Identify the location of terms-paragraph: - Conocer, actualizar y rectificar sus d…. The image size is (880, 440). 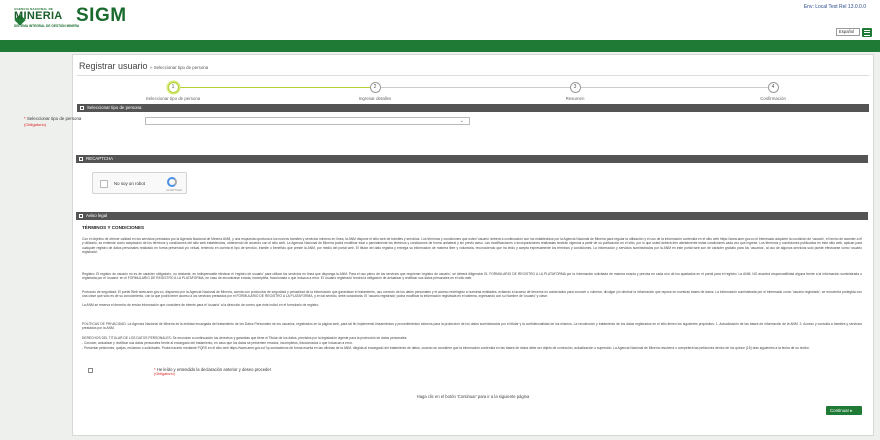
(217, 343).